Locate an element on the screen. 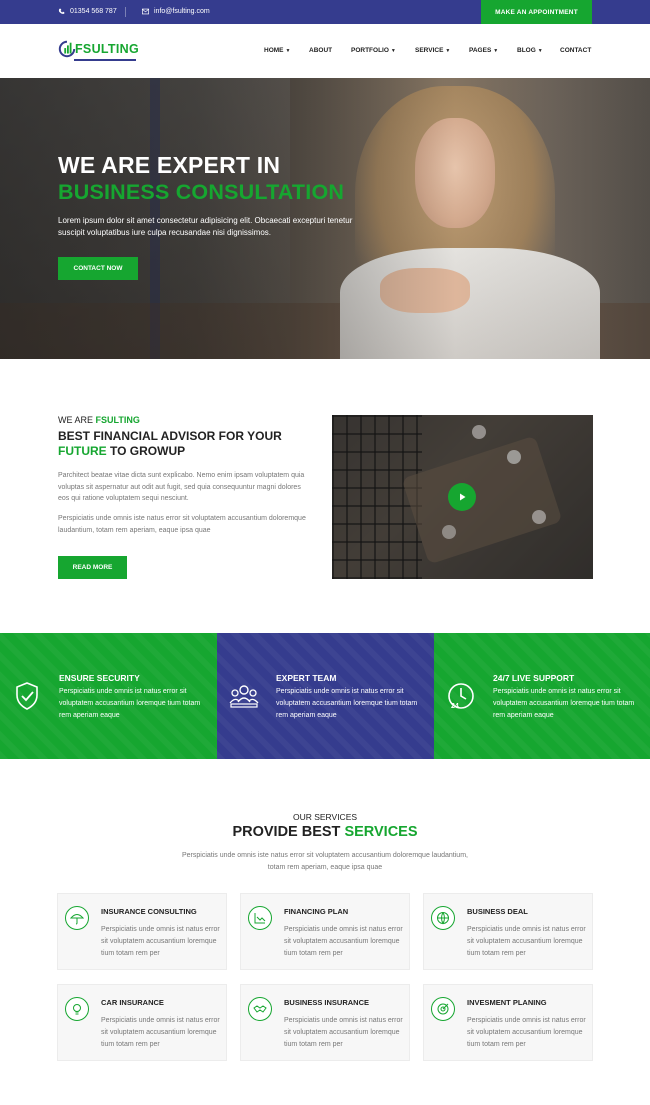 Image resolution: width=650 pixels, height=1105 pixels. globe-icon is located at coordinates (443, 918).